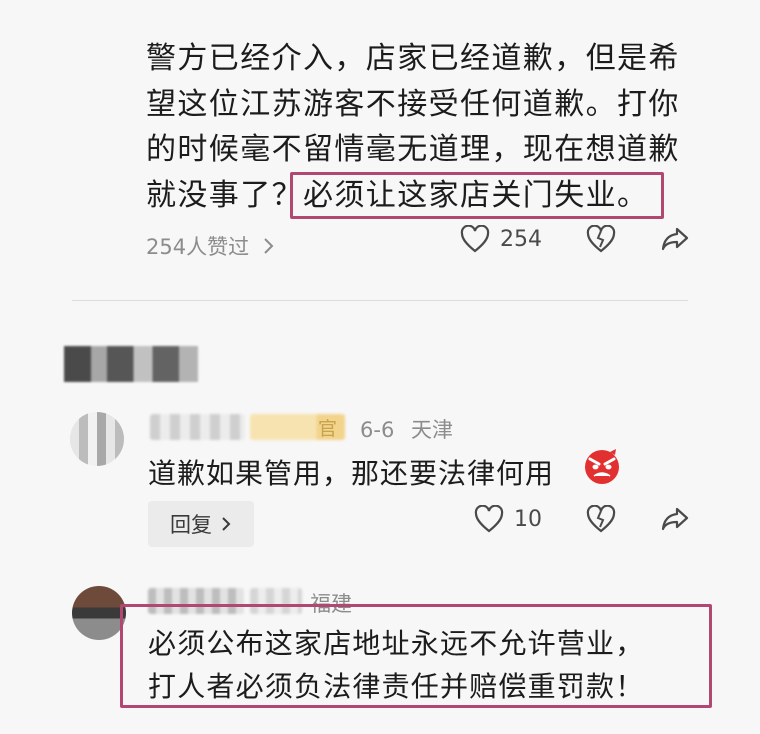 The image size is (760, 734). I want to click on section-title-all-replies, so click(131, 364).